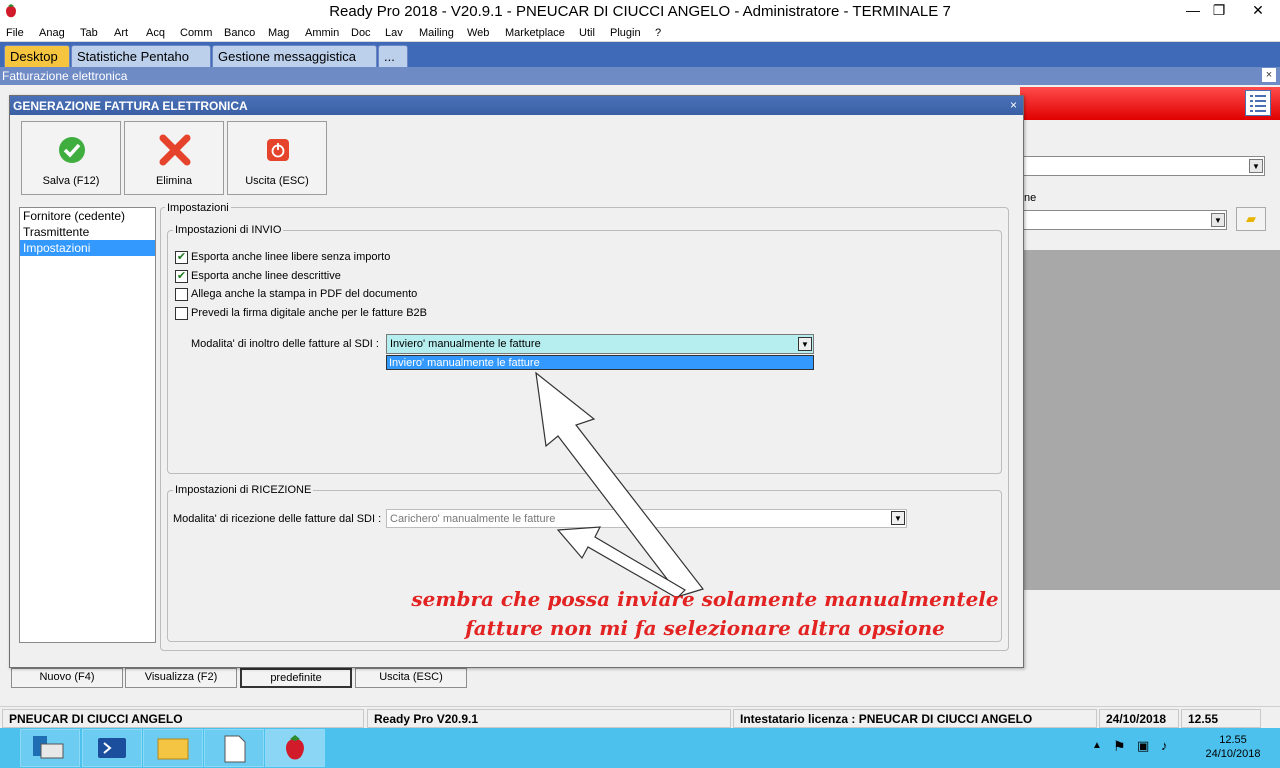 The width and height of the screenshot is (1280, 768). I want to click on background-combo: ▼, so click(1142, 166).